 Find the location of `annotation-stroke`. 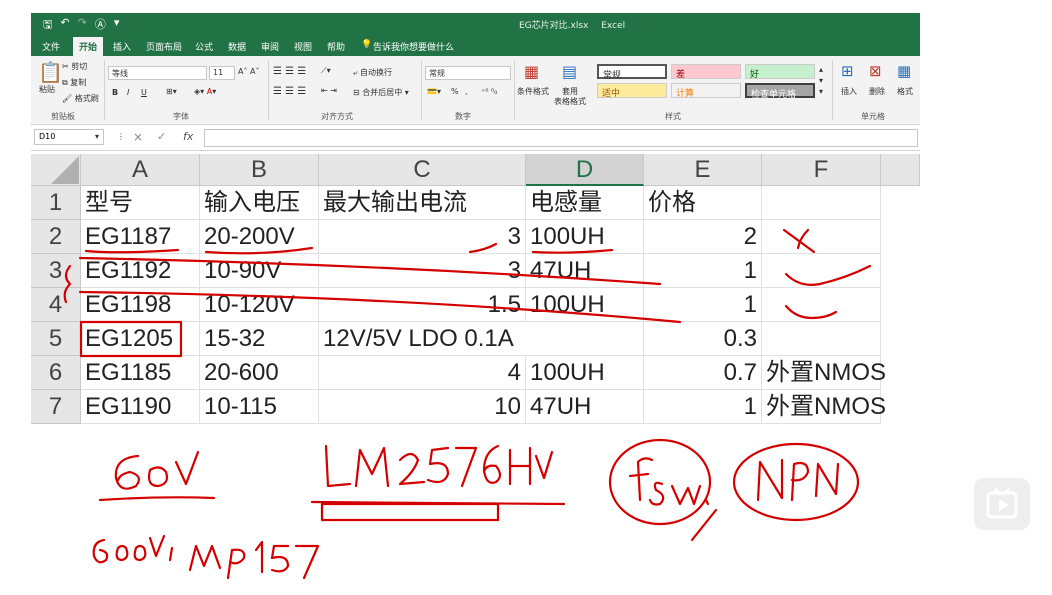

annotation-stroke is located at coordinates (704, 525).